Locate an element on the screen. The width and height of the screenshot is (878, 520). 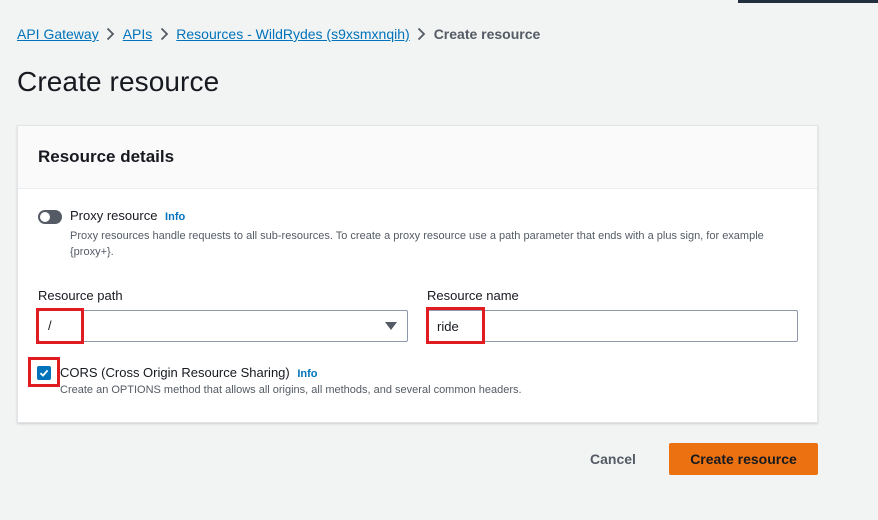
cors-text: CORS (Cross Origin Resource Sharing) is located at coordinates (175, 372).